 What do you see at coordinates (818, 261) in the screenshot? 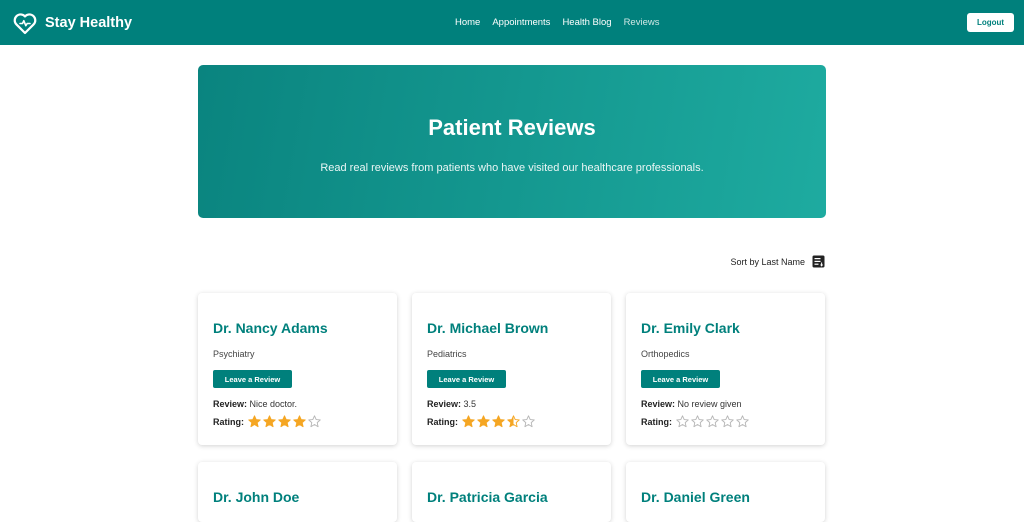
I see `sort-list-icon` at bounding box center [818, 261].